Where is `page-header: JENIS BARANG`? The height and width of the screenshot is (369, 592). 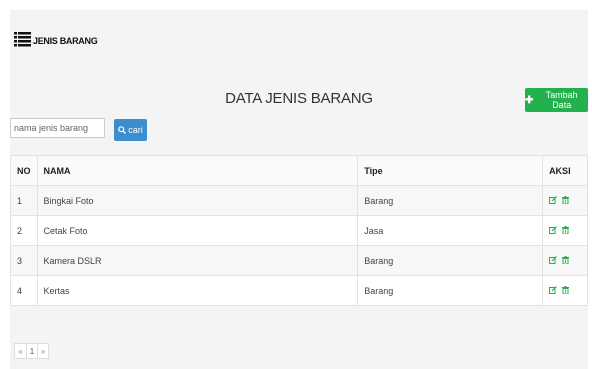
page-header: JENIS BARANG is located at coordinates (56, 37).